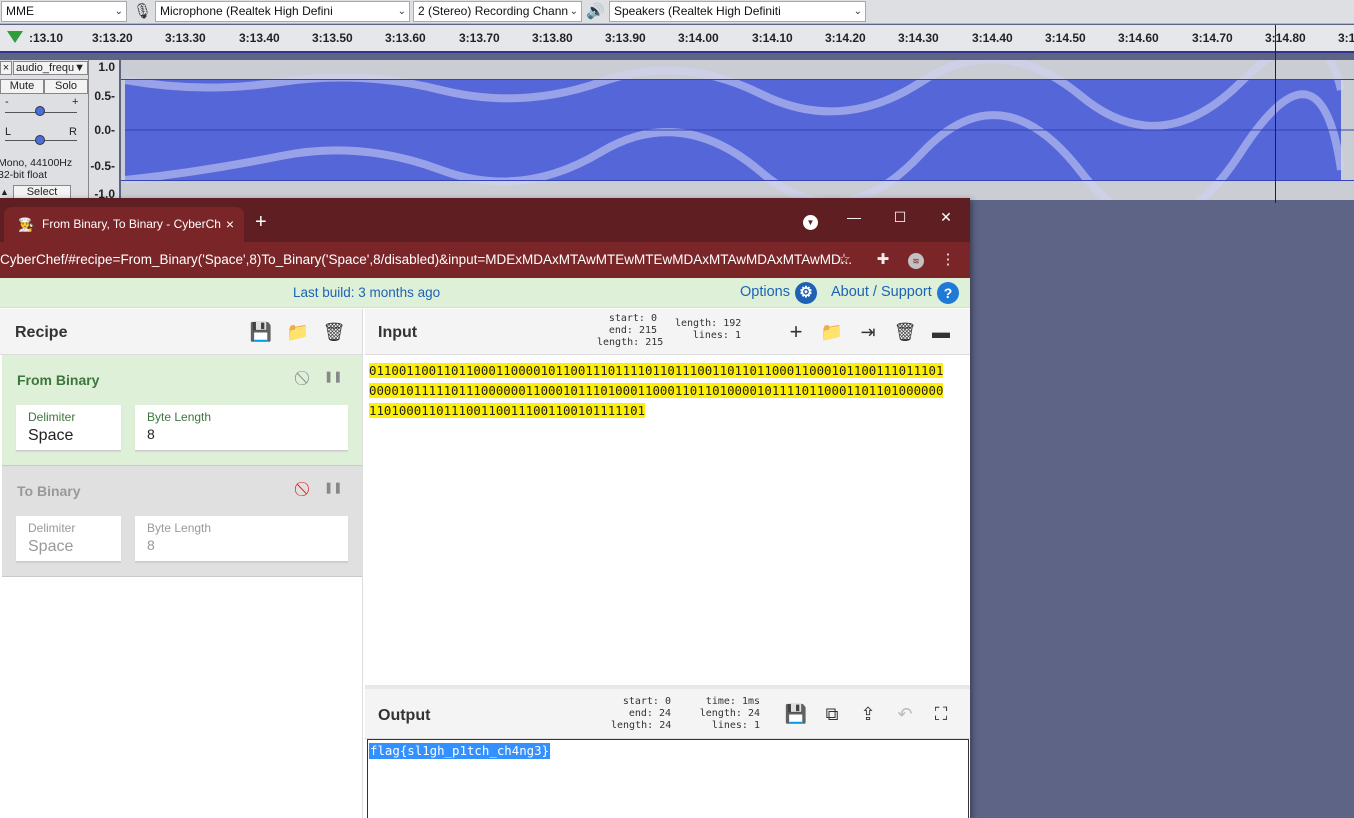 The height and width of the screenshot is (818, 1354). I want to click on scale-label: -0.5-, so click(102, 166).